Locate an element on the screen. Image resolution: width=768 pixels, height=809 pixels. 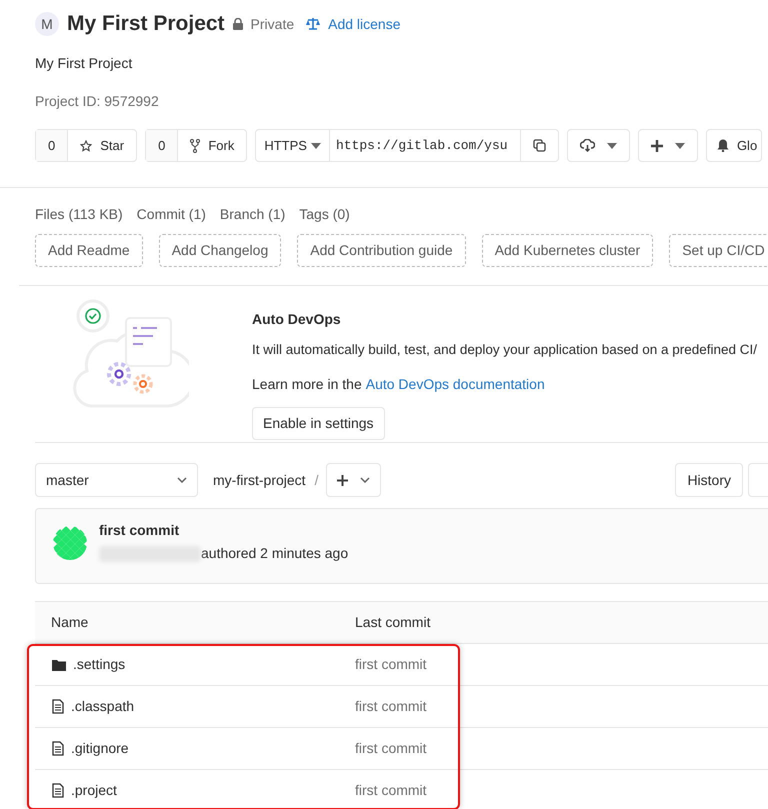
star-icon is located at coordinates (86, 146).